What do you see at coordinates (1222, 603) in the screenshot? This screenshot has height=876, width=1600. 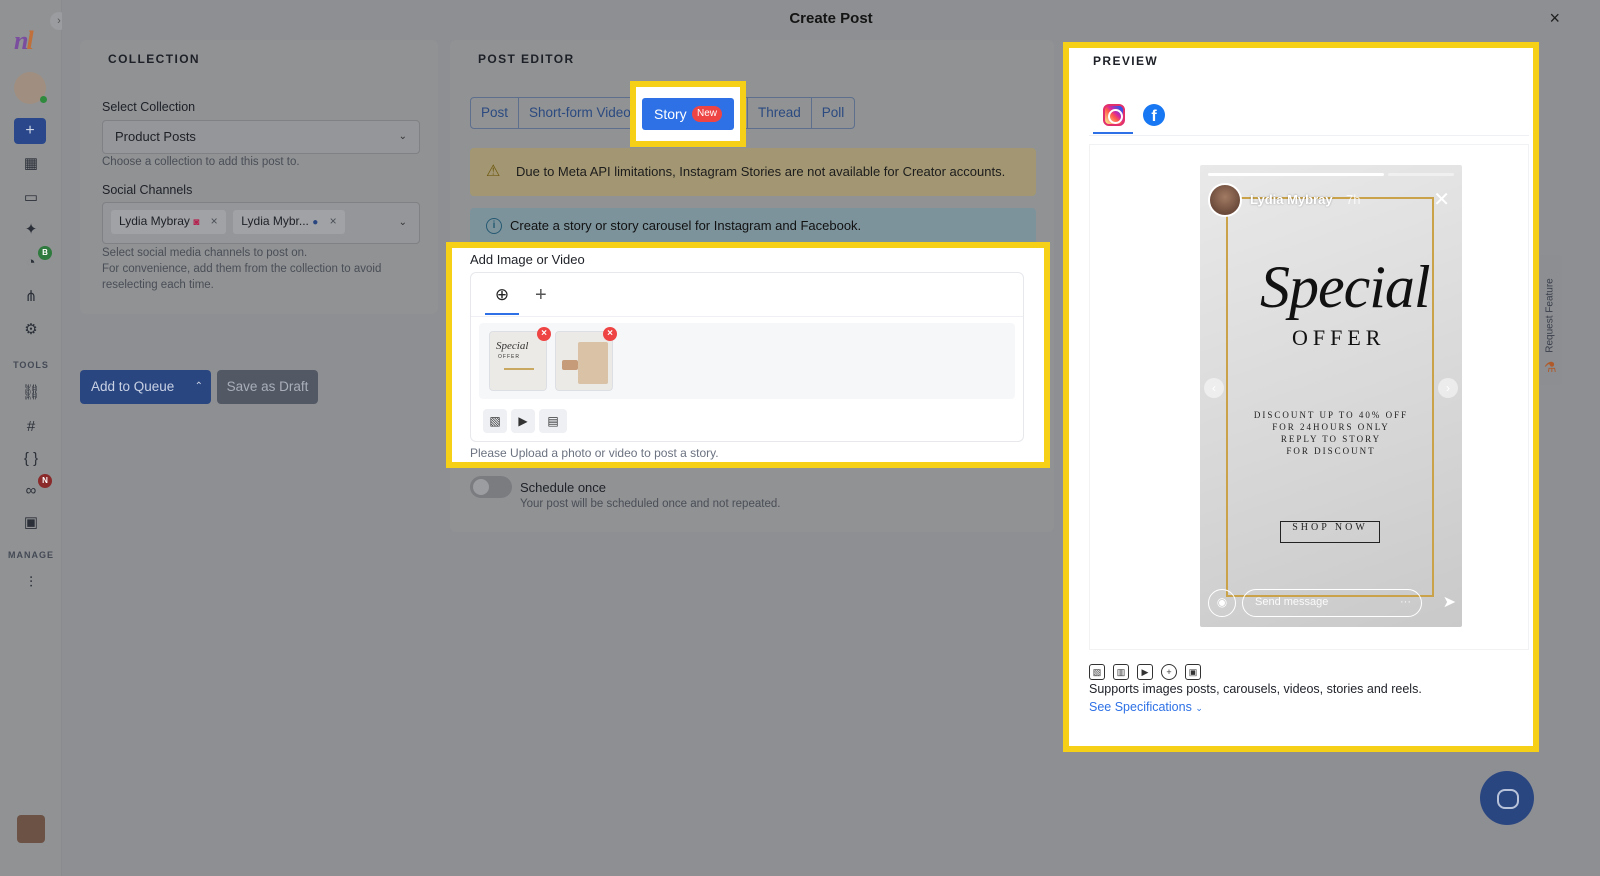 I see `camera-icon: ◉` at bounding box center [1222, 603].